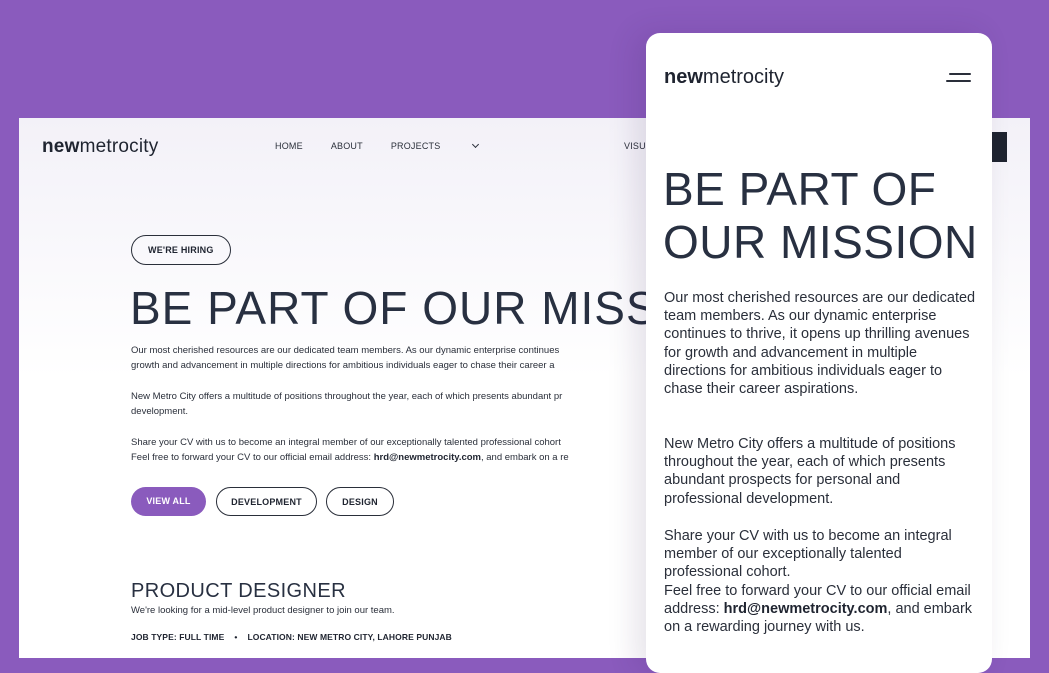 The width and height of the screenshot is (1049, 673). I want to click on job-title: PRODUCT DESIGNER, so click(238, 591).